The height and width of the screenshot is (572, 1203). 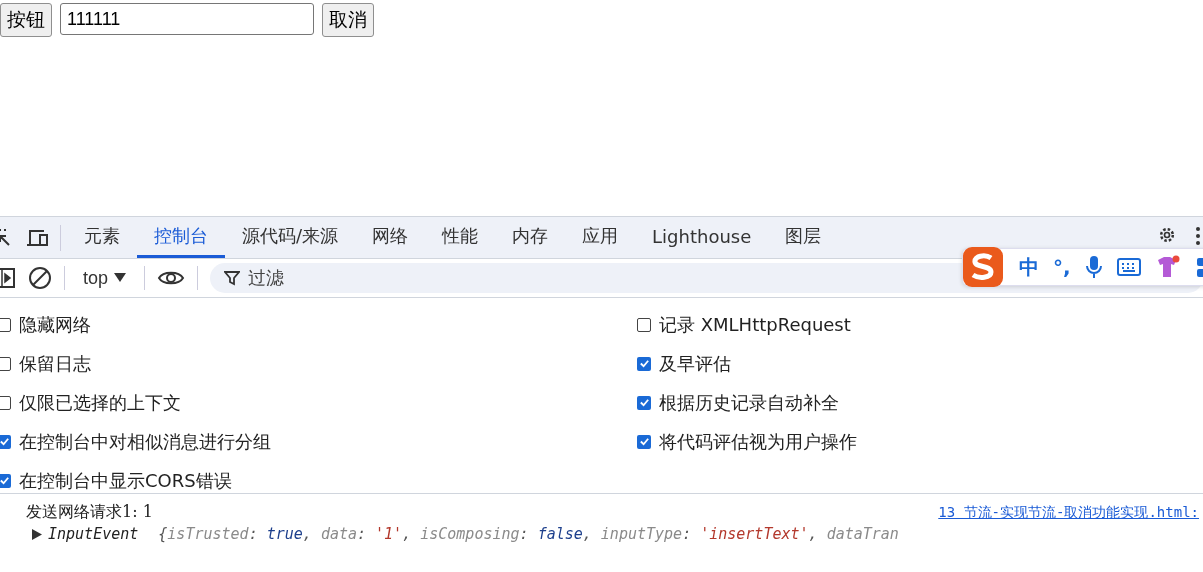 I want to click on devtools-tab: 元素, so click(x=102, y=237).